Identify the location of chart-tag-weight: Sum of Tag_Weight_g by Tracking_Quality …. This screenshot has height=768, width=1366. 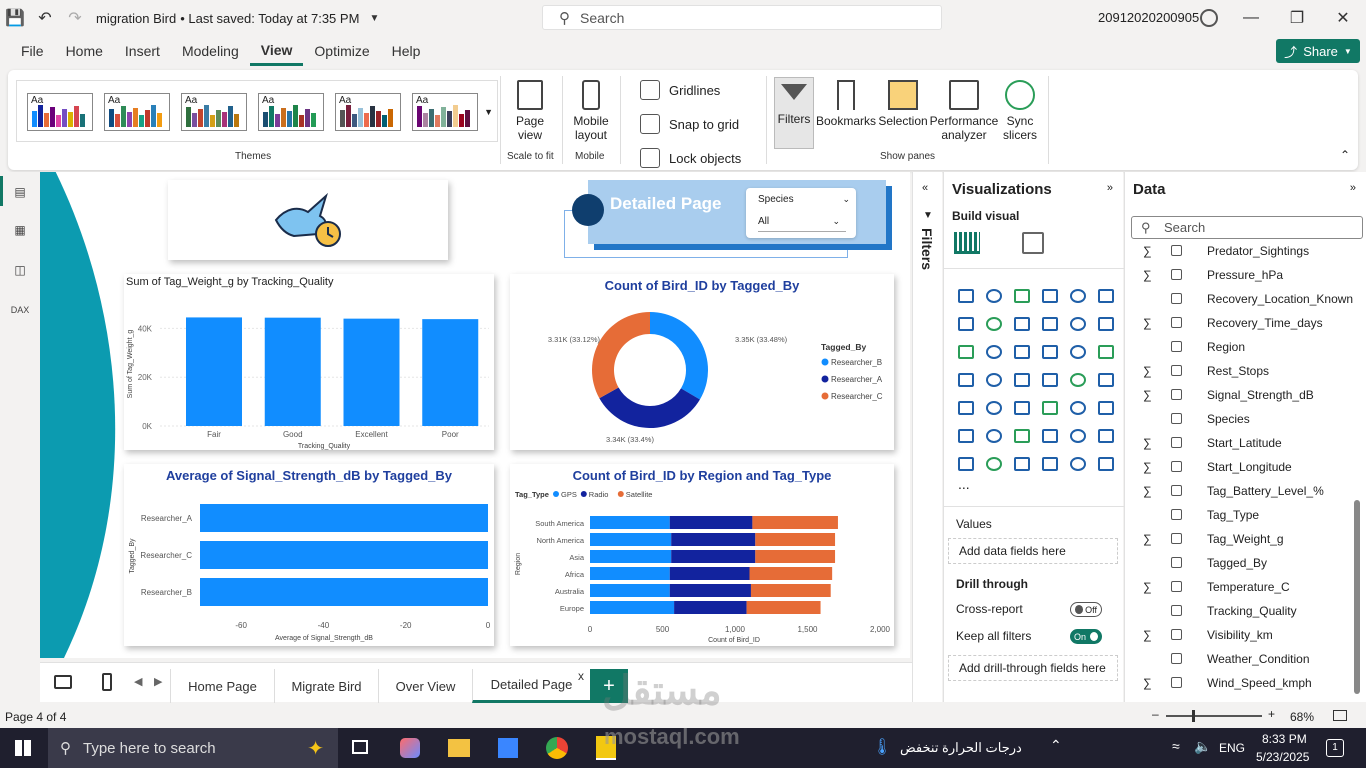
(309, 362).